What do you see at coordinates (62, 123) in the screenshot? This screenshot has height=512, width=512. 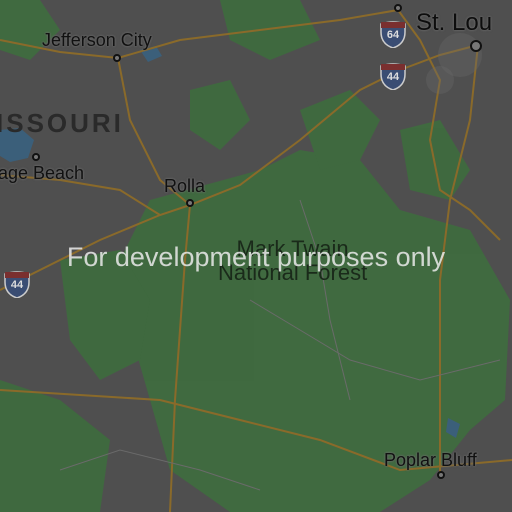 I see `state-label: ISSOURI` at bounding box center [62, 123].